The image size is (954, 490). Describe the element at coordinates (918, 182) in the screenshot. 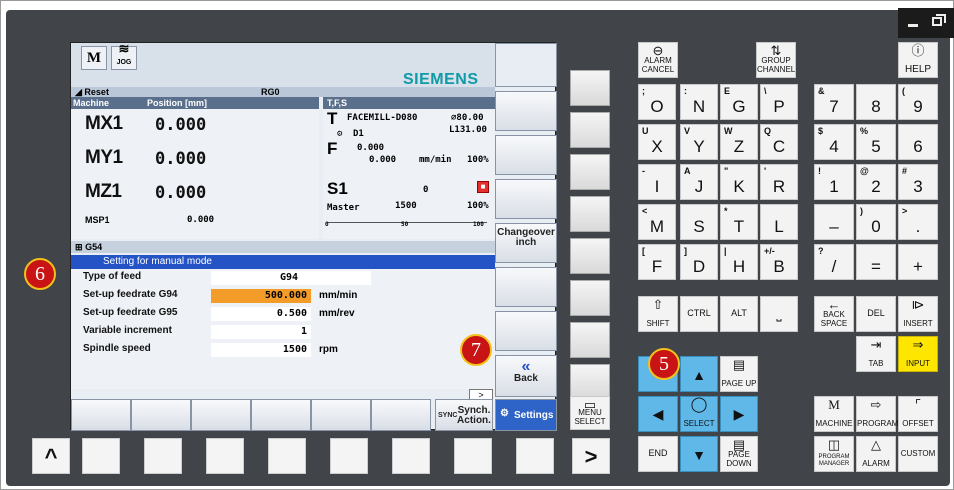

I see `key-num-8: #3` at that location.